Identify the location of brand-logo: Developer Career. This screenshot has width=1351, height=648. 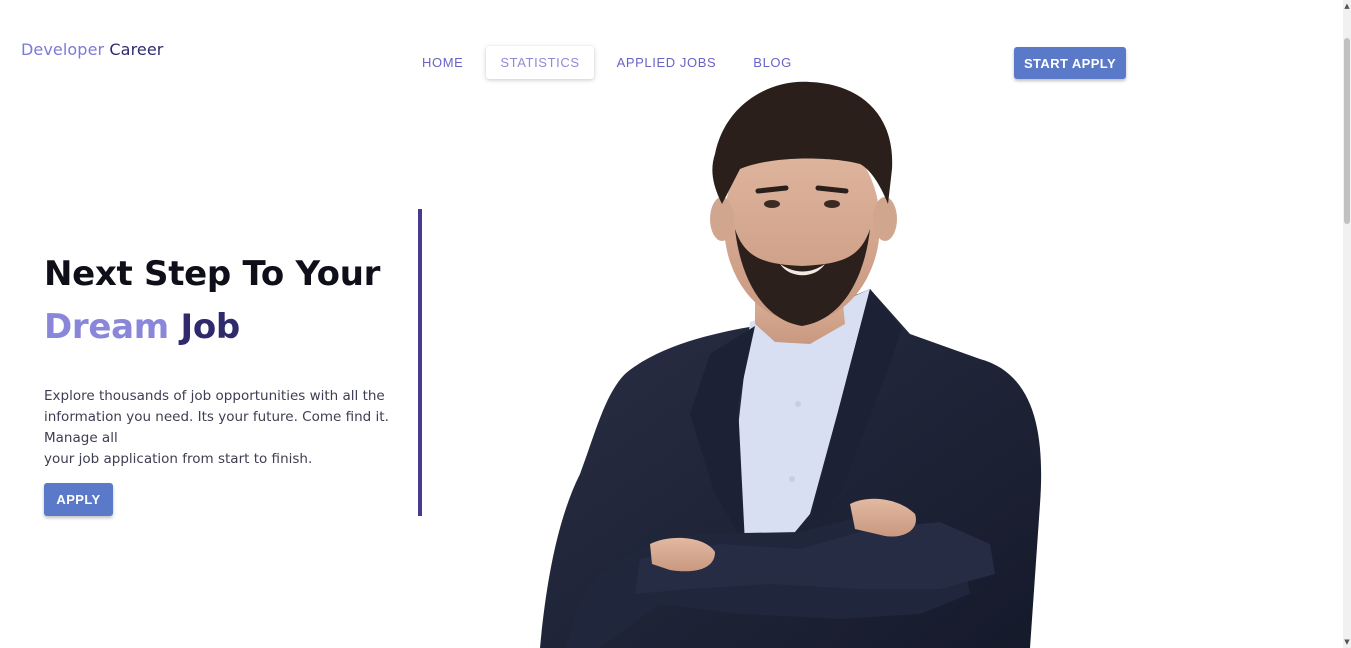
(92, 49).